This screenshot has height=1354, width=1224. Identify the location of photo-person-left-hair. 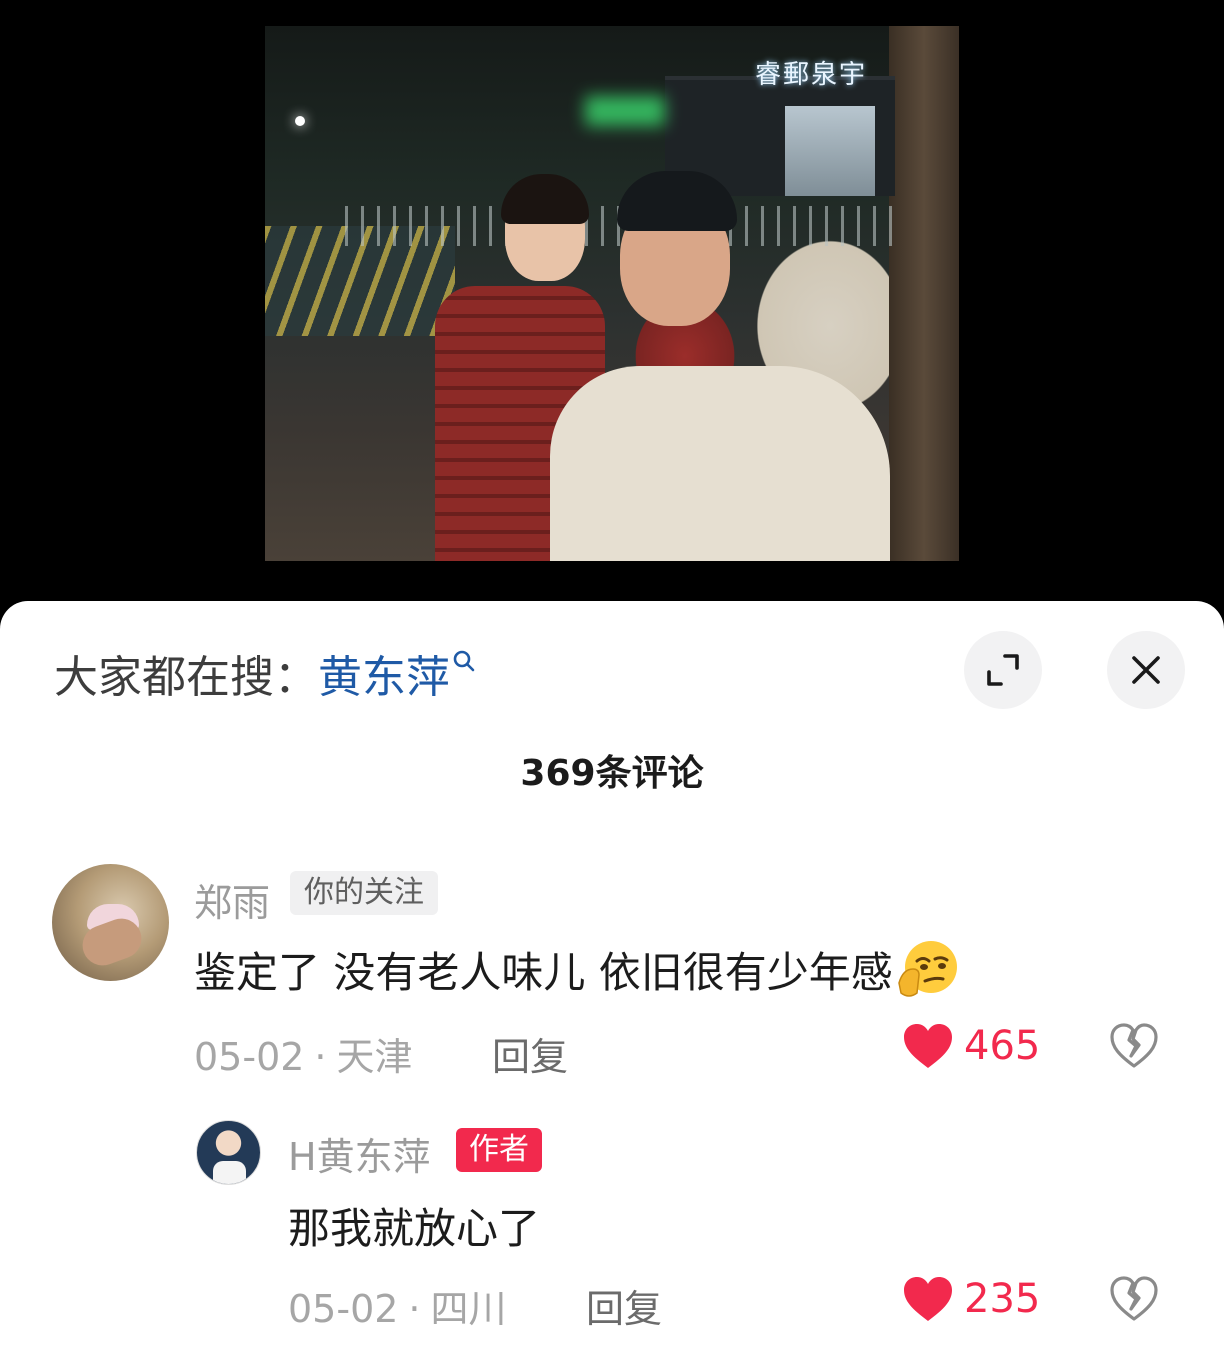
(545, 199).